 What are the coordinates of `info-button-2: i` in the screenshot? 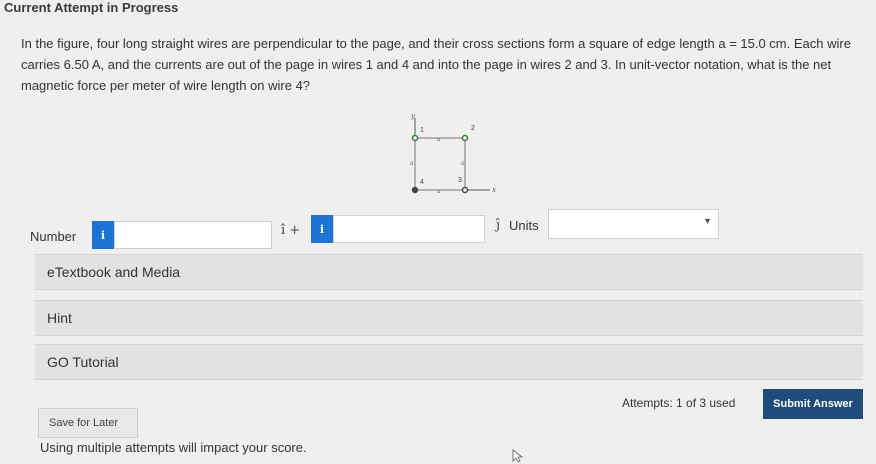 It's located at (322, 229).